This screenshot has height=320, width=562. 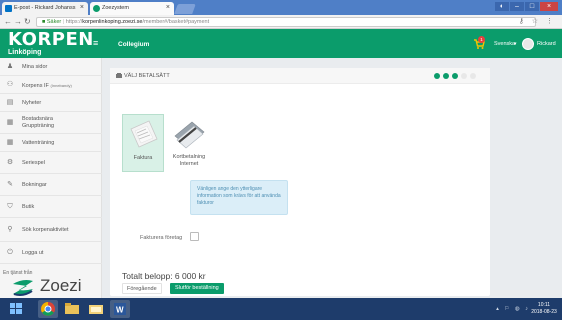 I want to click on tab-title: E-post - Rickard Johanss, so click(x=45, y=8).